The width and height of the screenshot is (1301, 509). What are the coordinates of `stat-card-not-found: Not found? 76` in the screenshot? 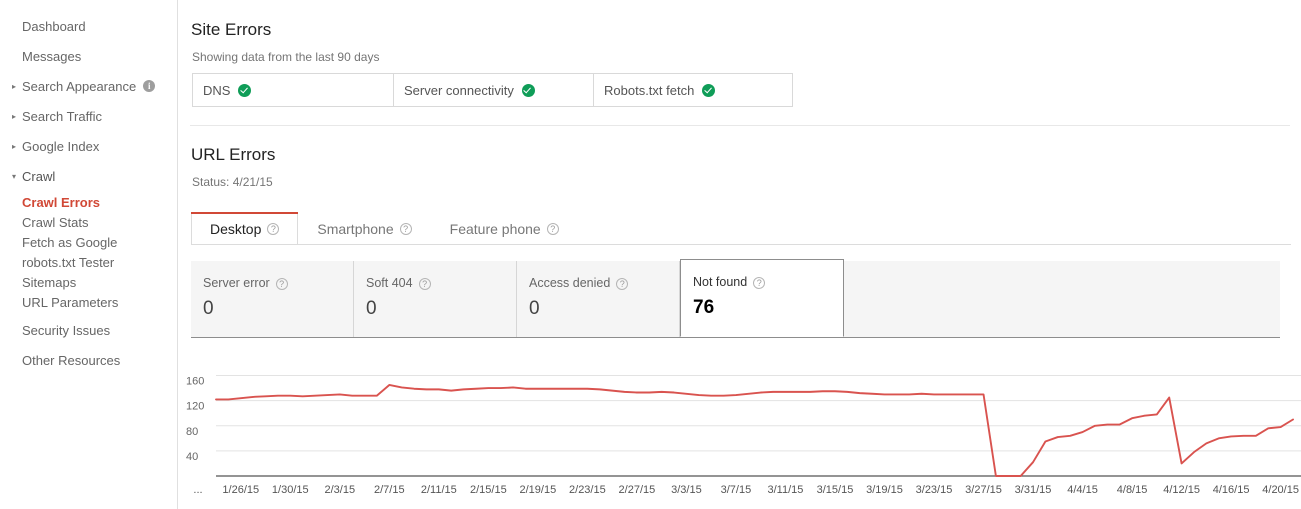 It's located at (762, 298).